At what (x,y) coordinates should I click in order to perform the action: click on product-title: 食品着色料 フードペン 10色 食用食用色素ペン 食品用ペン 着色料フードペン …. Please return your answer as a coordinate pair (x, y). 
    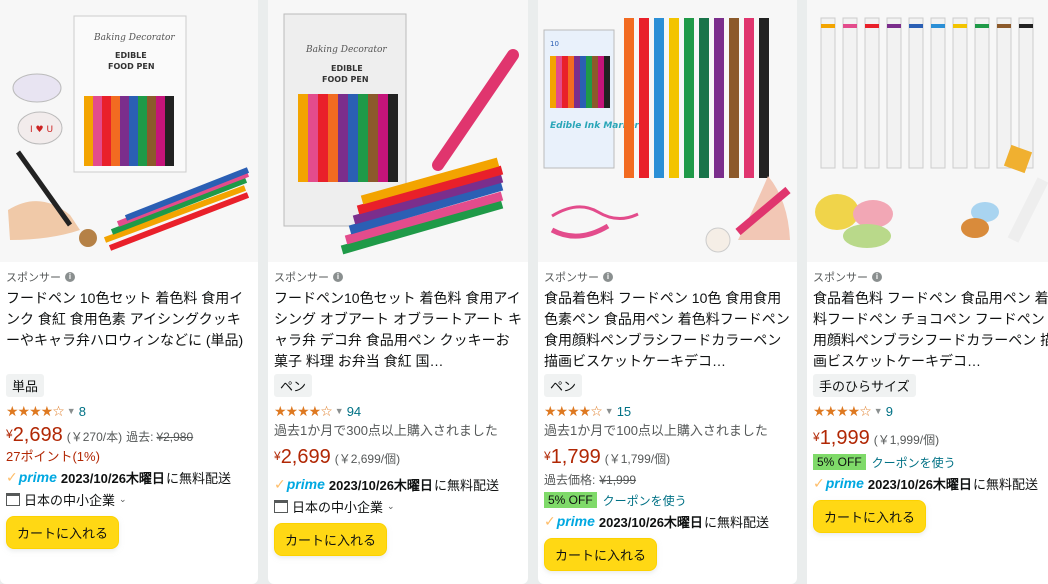
    Looking at the image, I should click on (667, 330).